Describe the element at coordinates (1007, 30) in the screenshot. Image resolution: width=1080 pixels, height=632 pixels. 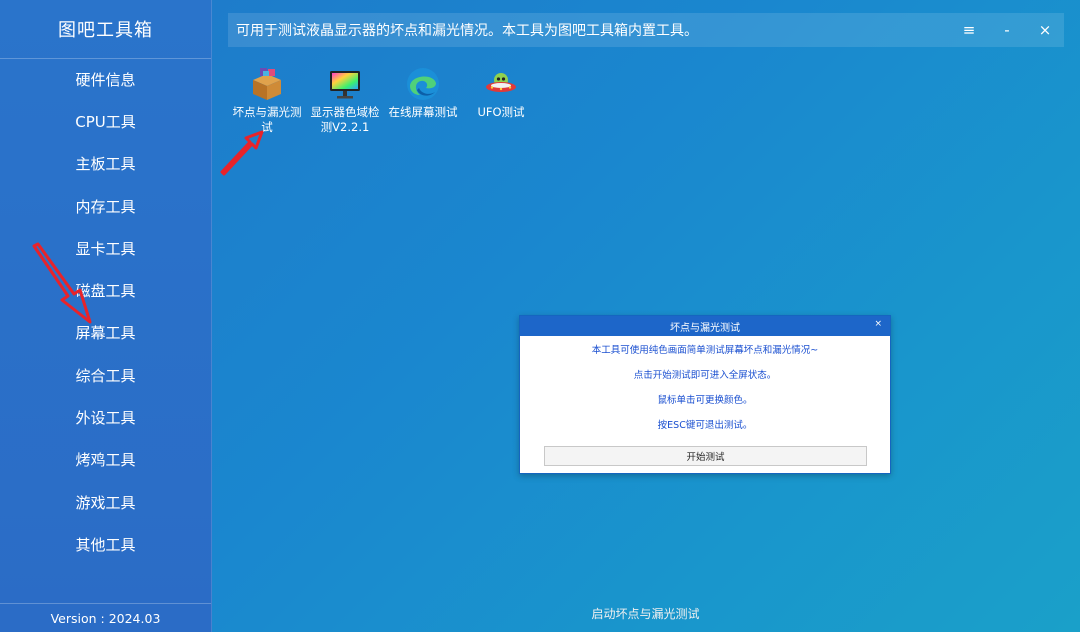
I see `minimize-button: -` at that location.